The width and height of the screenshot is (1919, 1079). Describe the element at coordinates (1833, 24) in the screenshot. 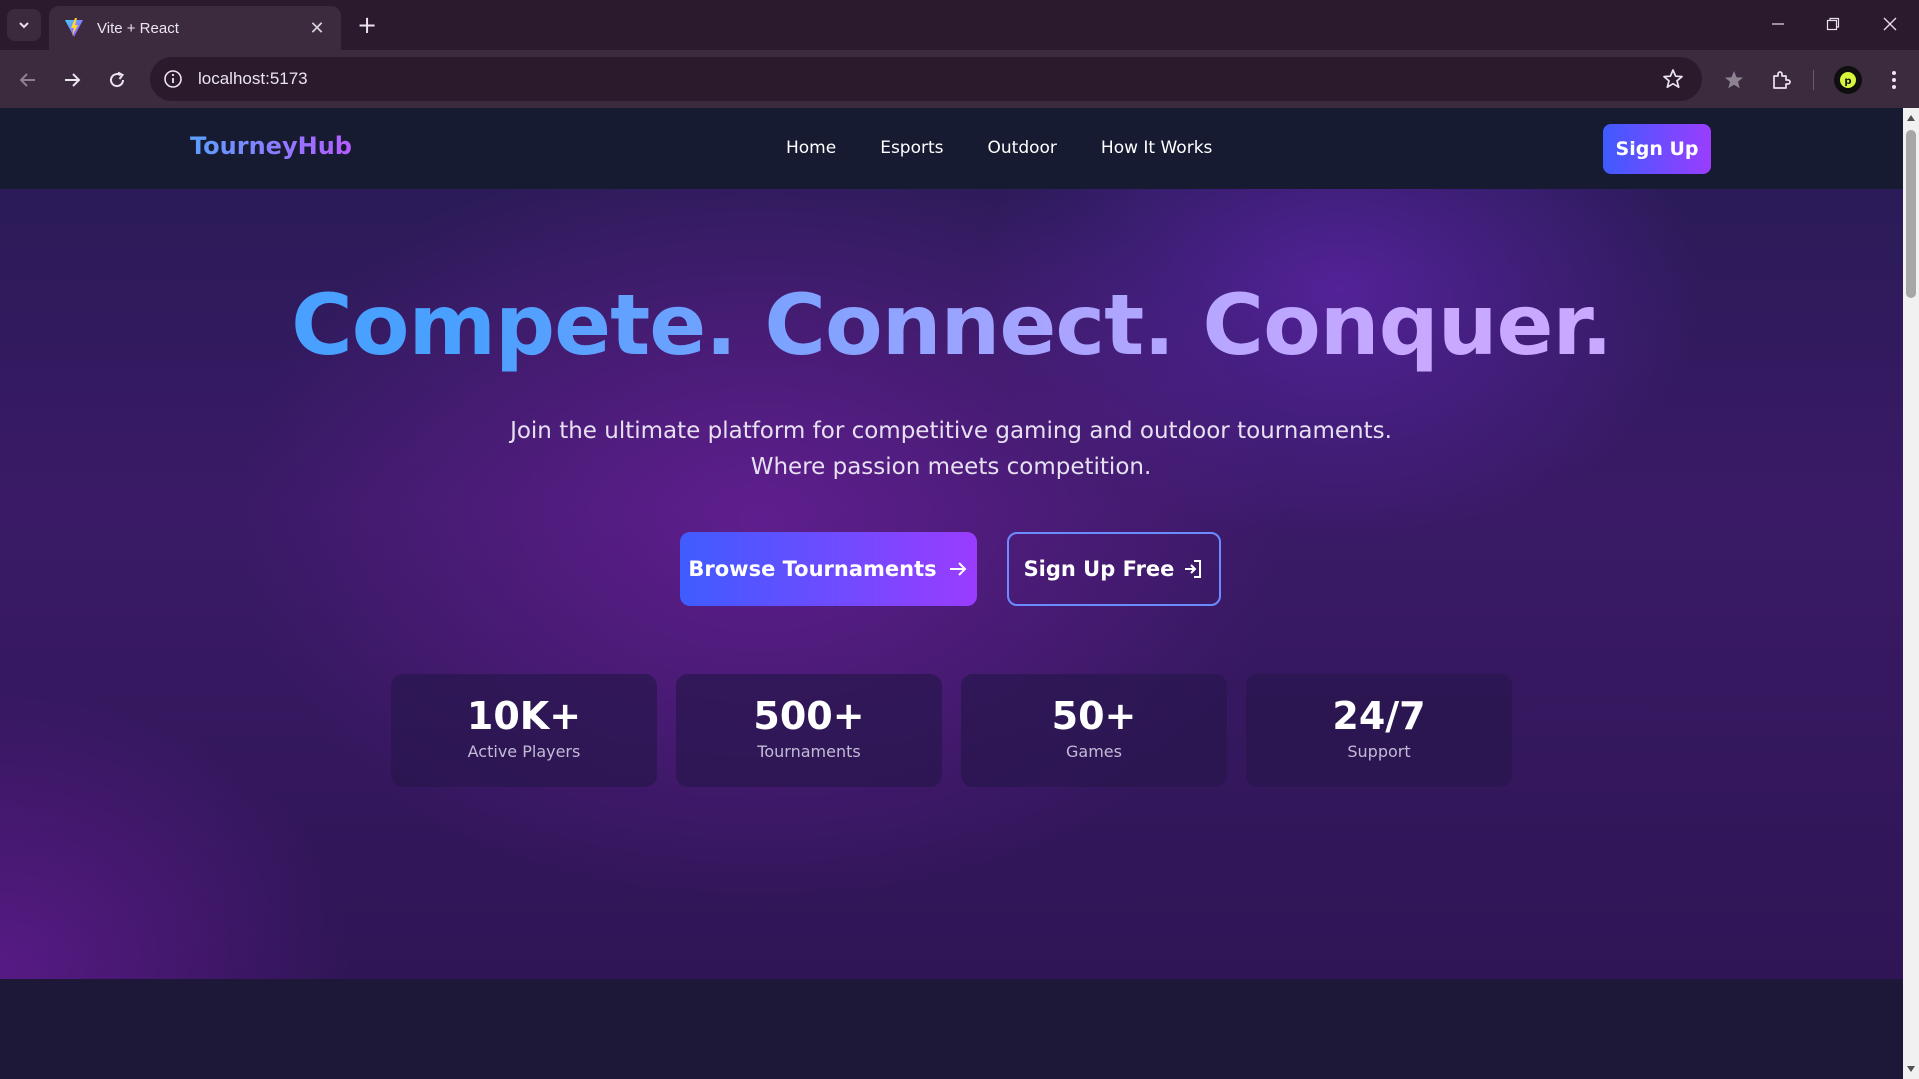

I see `restore-icon` at that location.